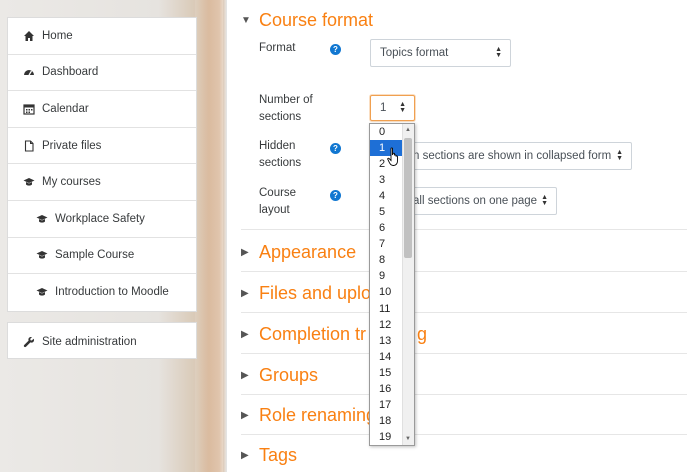  What do you see at coordinates (386, 228) in the screenshot?
I see `dropdown-option: 6` at bounding box center [386, 228].